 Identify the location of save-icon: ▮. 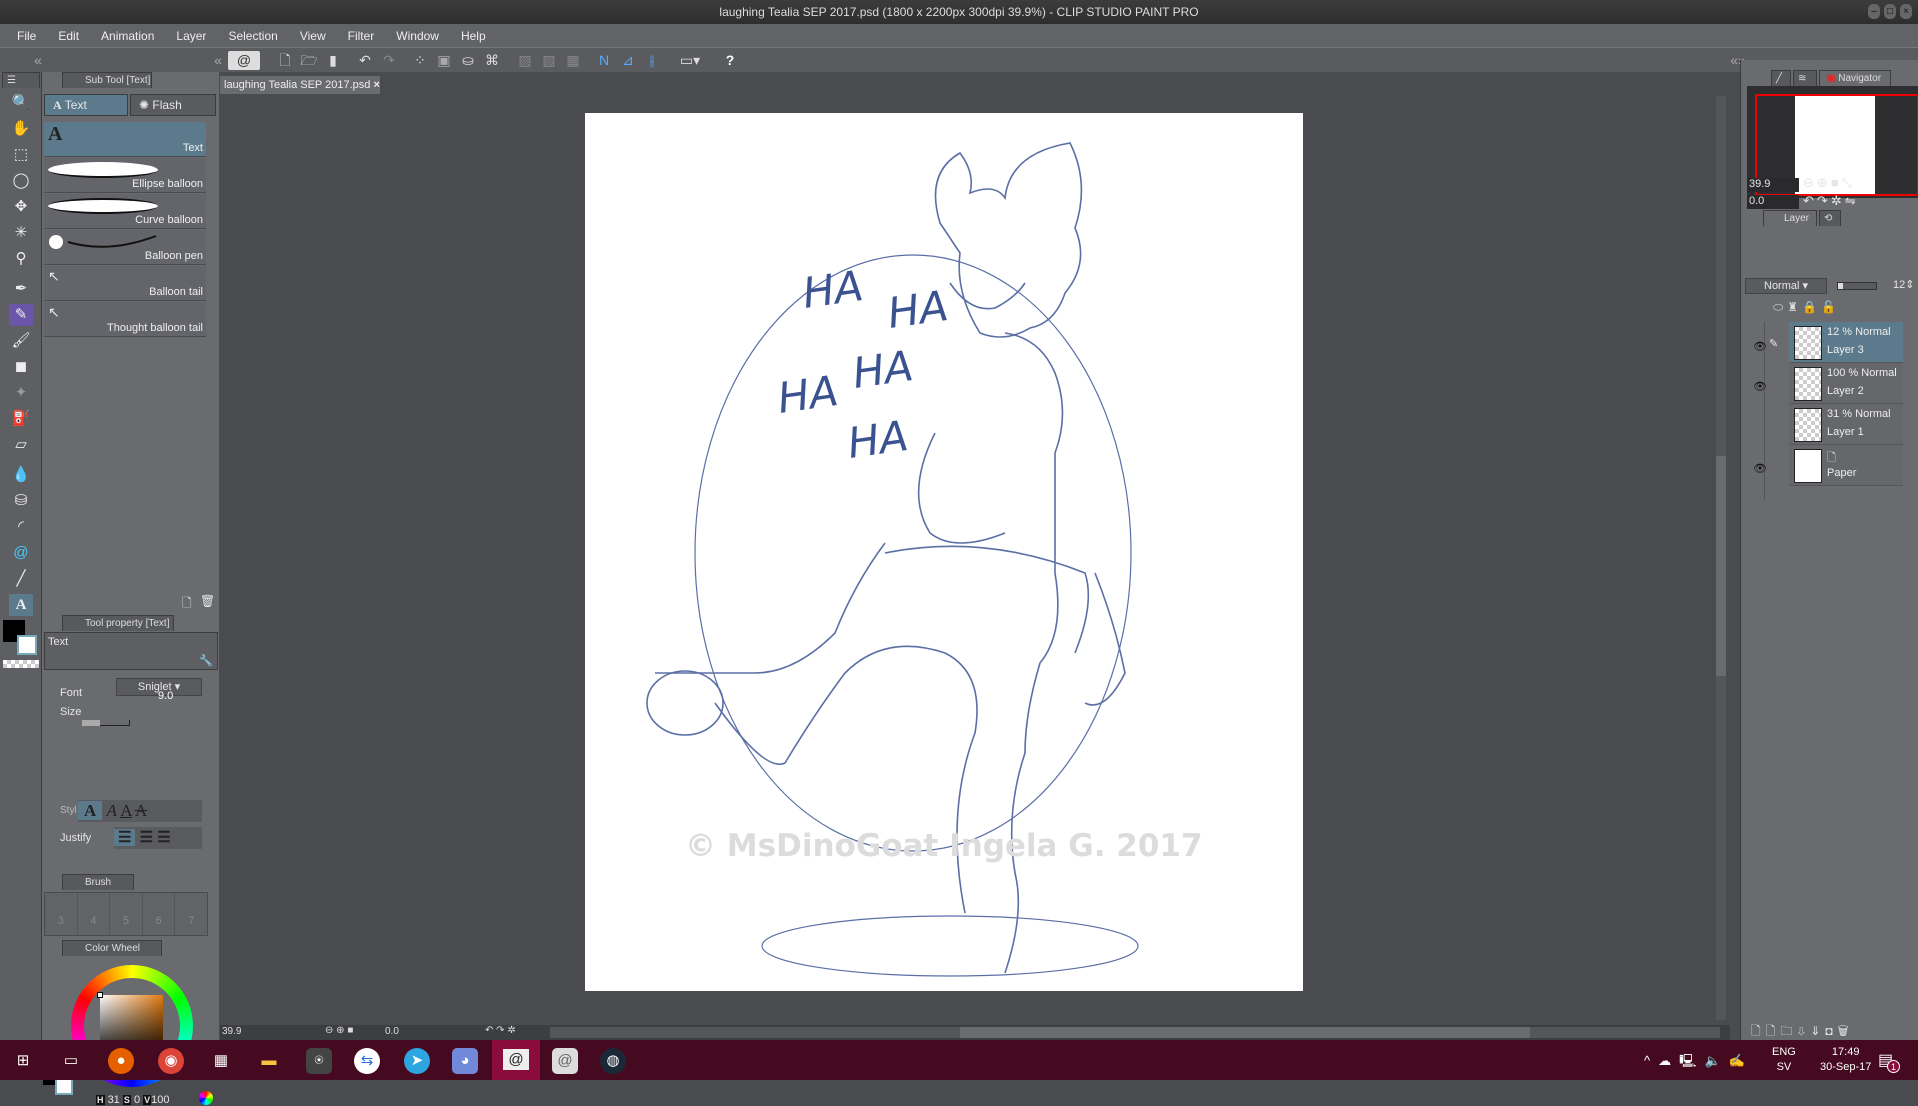
(333, 60).